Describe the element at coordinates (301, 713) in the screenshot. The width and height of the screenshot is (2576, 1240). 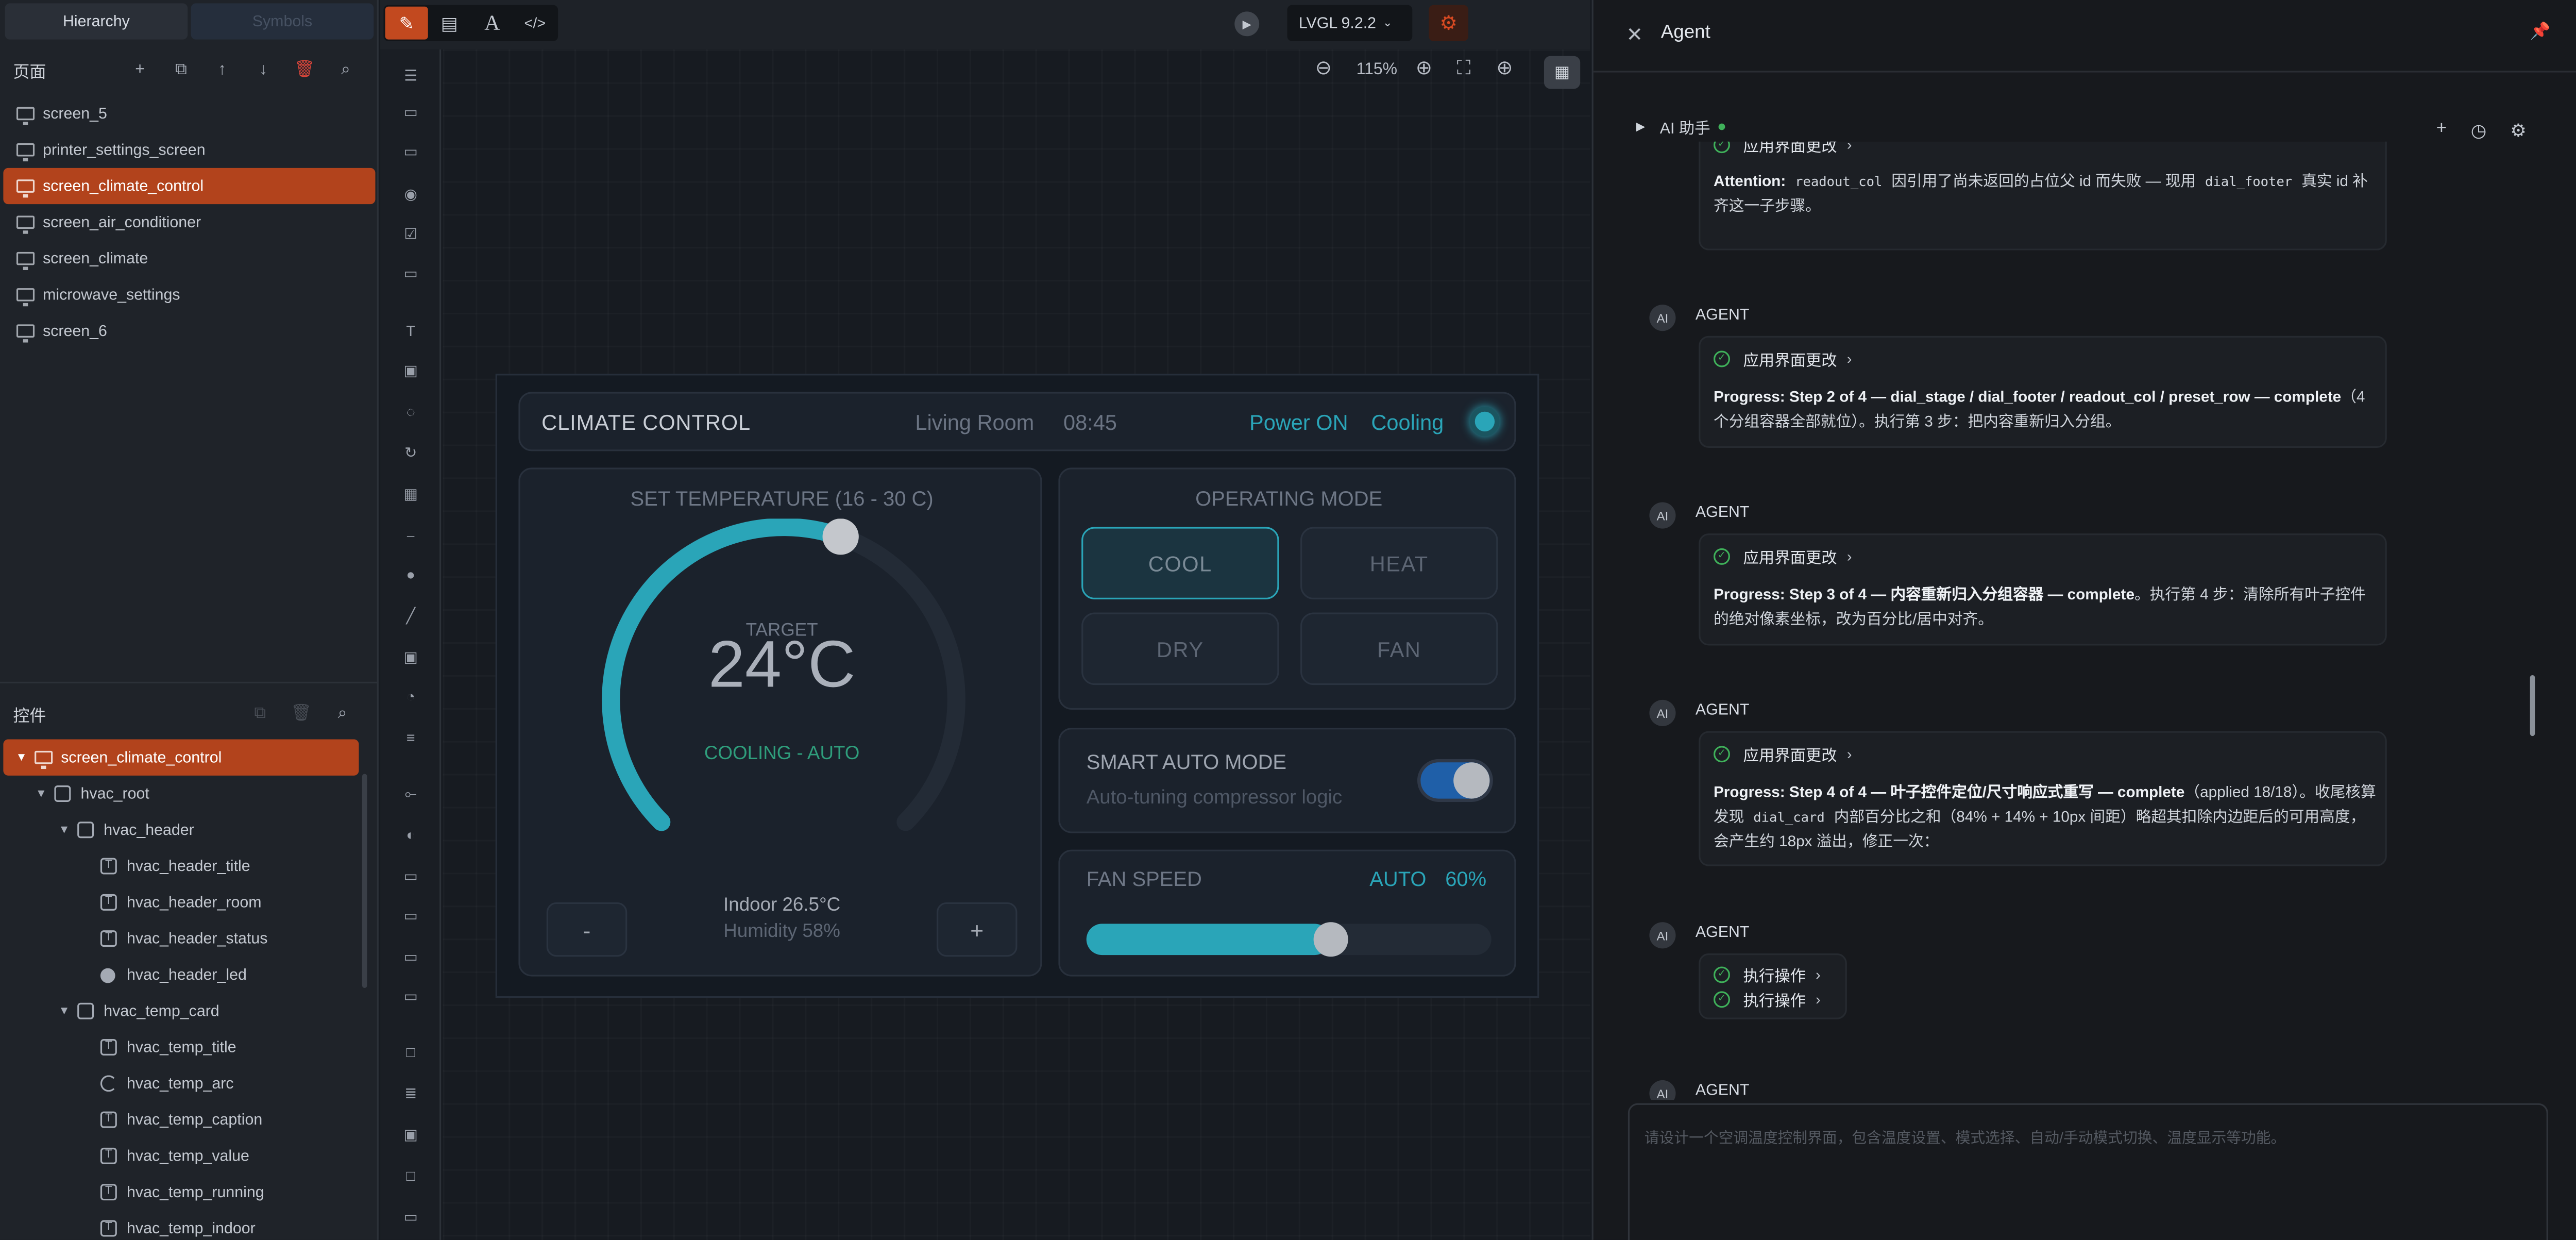
I see `delete-widget-icon: 🗑` at that location.